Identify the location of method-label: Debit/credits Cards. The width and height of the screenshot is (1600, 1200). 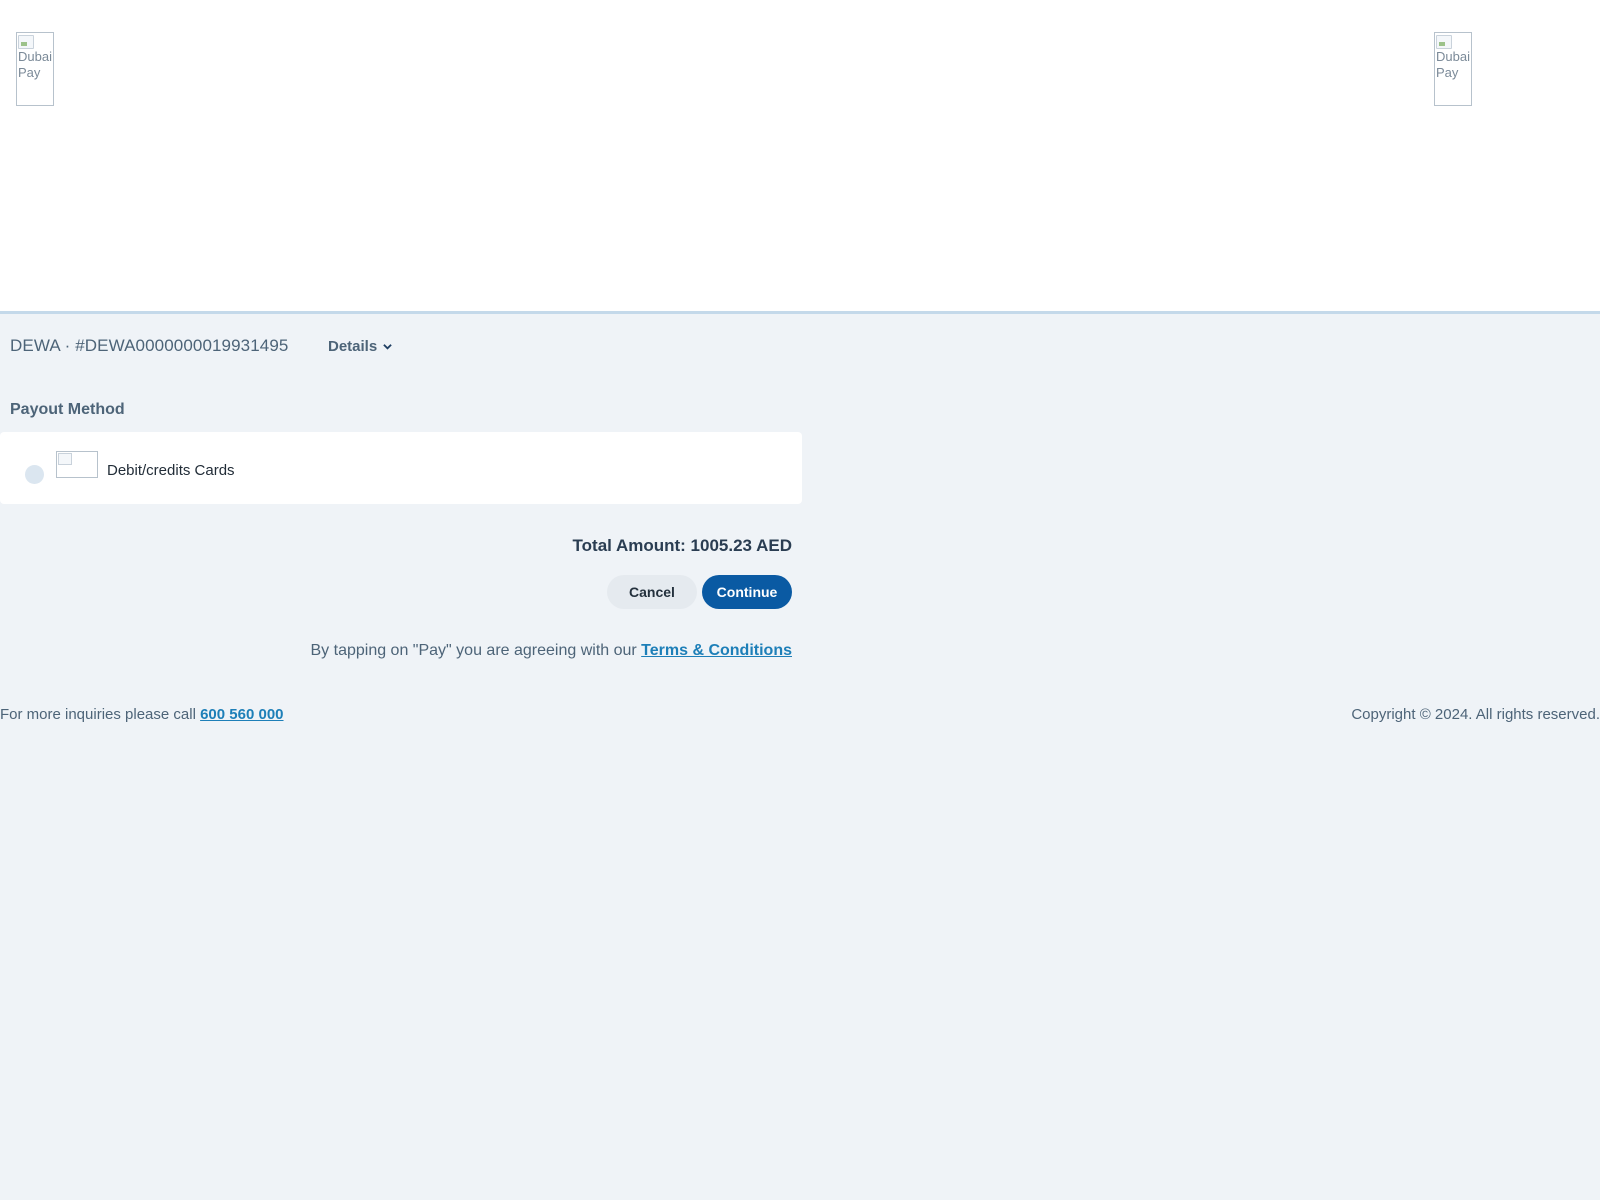
(171, 470).